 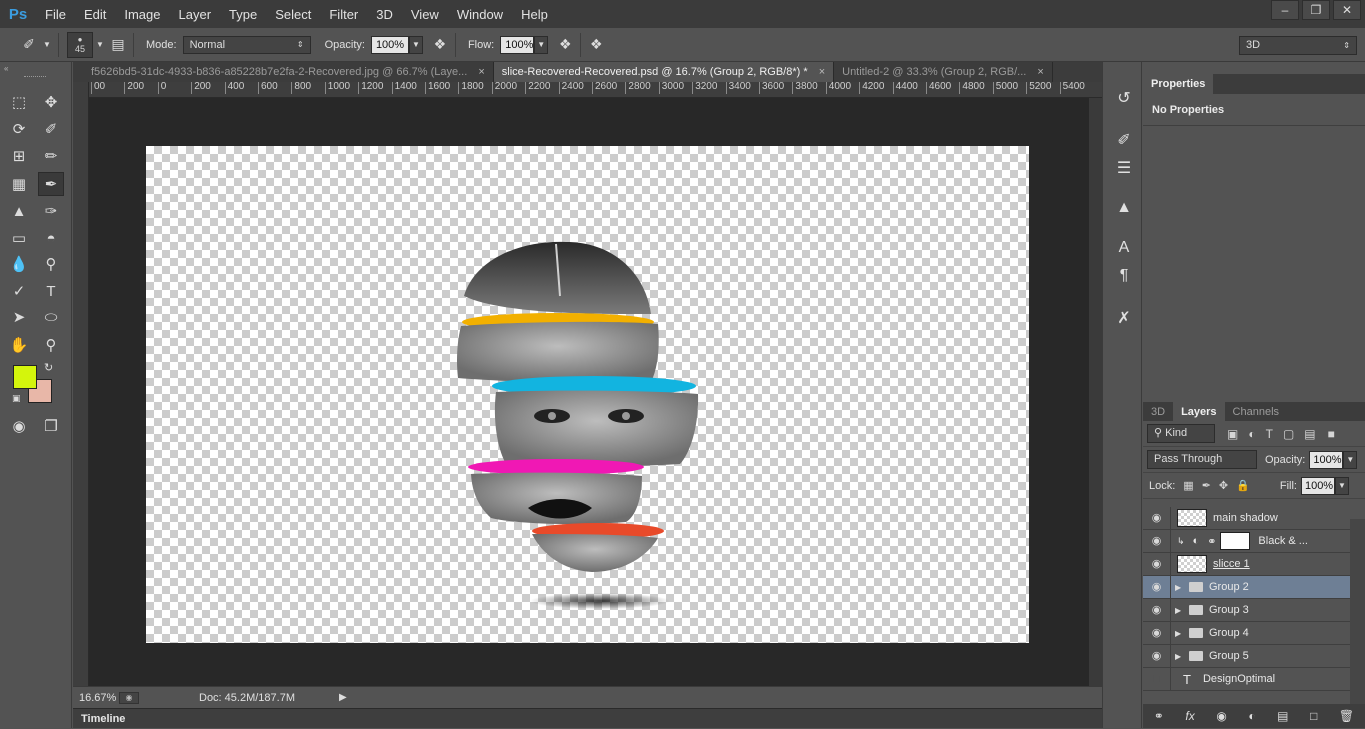 What do you see at coordinates (1285, 10) in the screenshot?
I see `minimize-button: –` at bounding box center [1285, 10].